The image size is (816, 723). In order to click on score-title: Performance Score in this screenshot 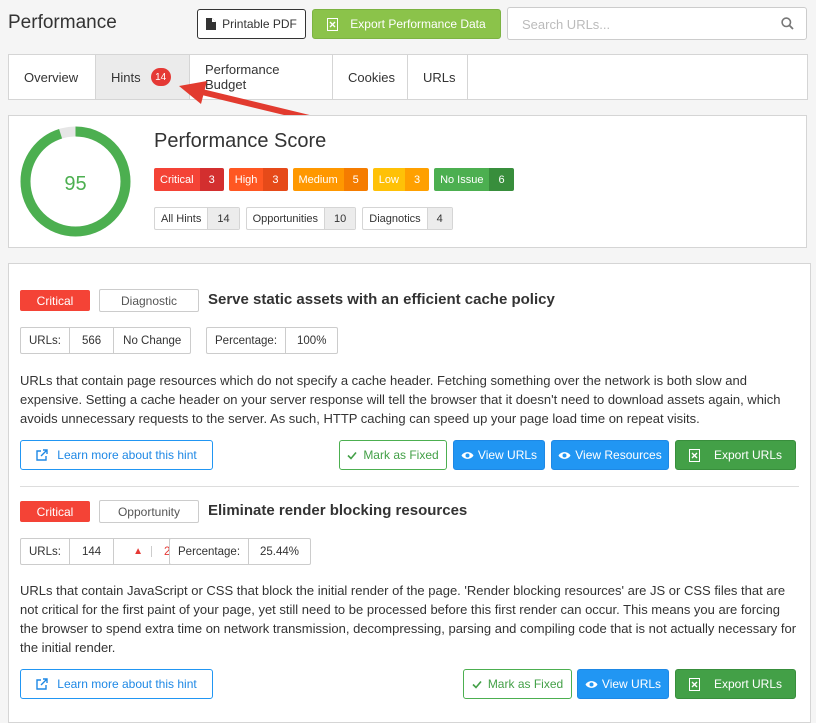, I will do `click(240, 141)`.